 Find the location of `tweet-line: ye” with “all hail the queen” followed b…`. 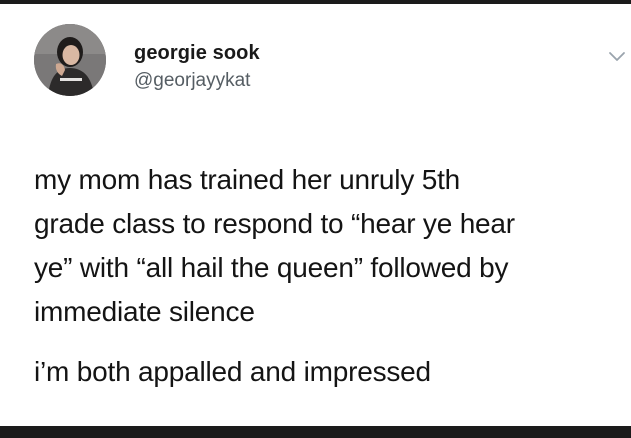

tweet-line: ye” with “all hail the queen” followed b… is located at coordinates (271, 267).